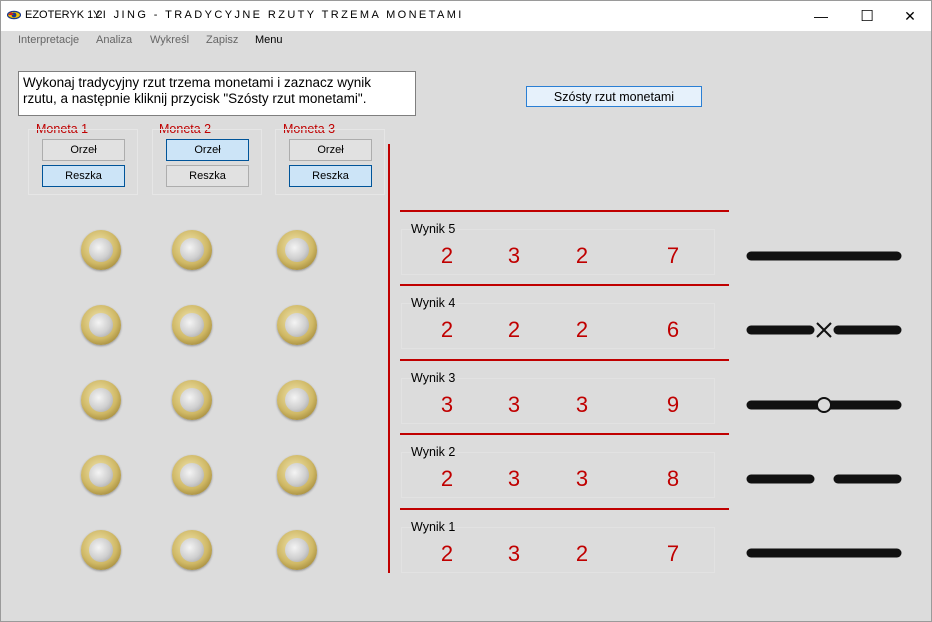  I want to click on menu-item-analiza: Analiza, so click(114, 40).